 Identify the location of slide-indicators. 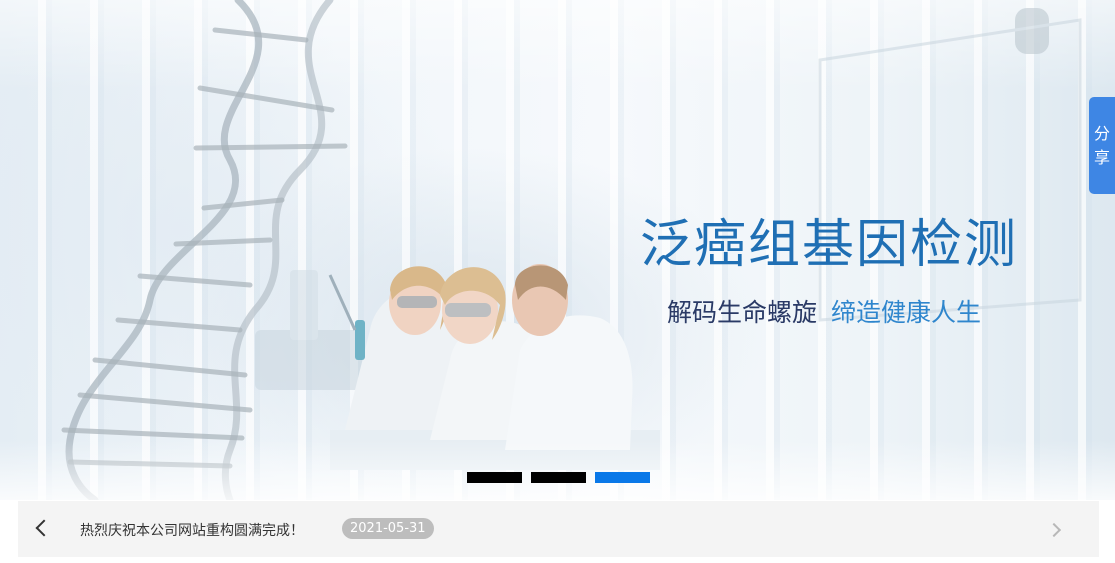
(558, 477).